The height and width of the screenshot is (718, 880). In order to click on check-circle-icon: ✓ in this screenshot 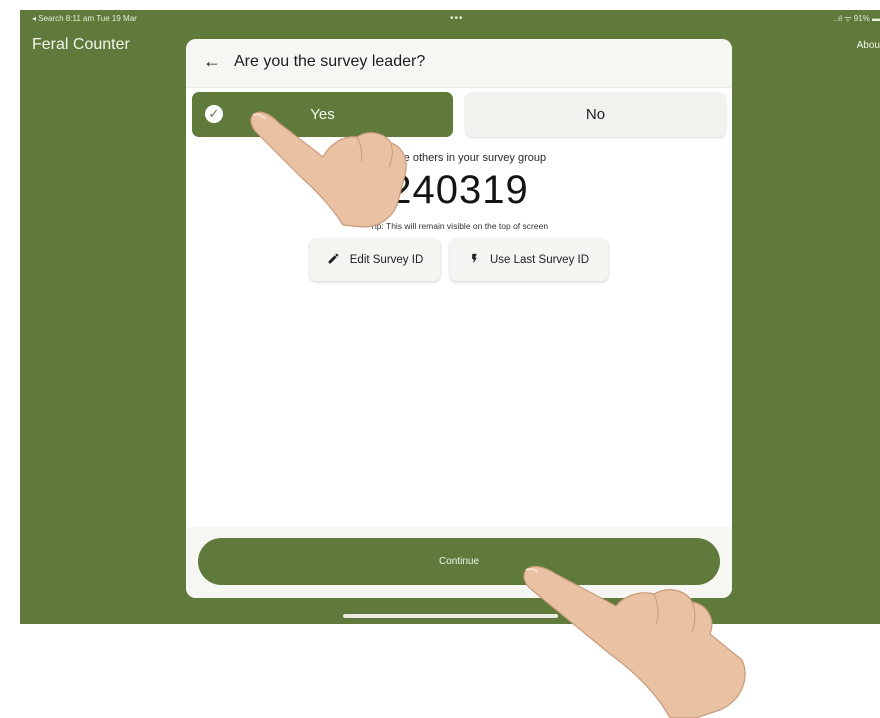, I will do `click(214, 114)`.